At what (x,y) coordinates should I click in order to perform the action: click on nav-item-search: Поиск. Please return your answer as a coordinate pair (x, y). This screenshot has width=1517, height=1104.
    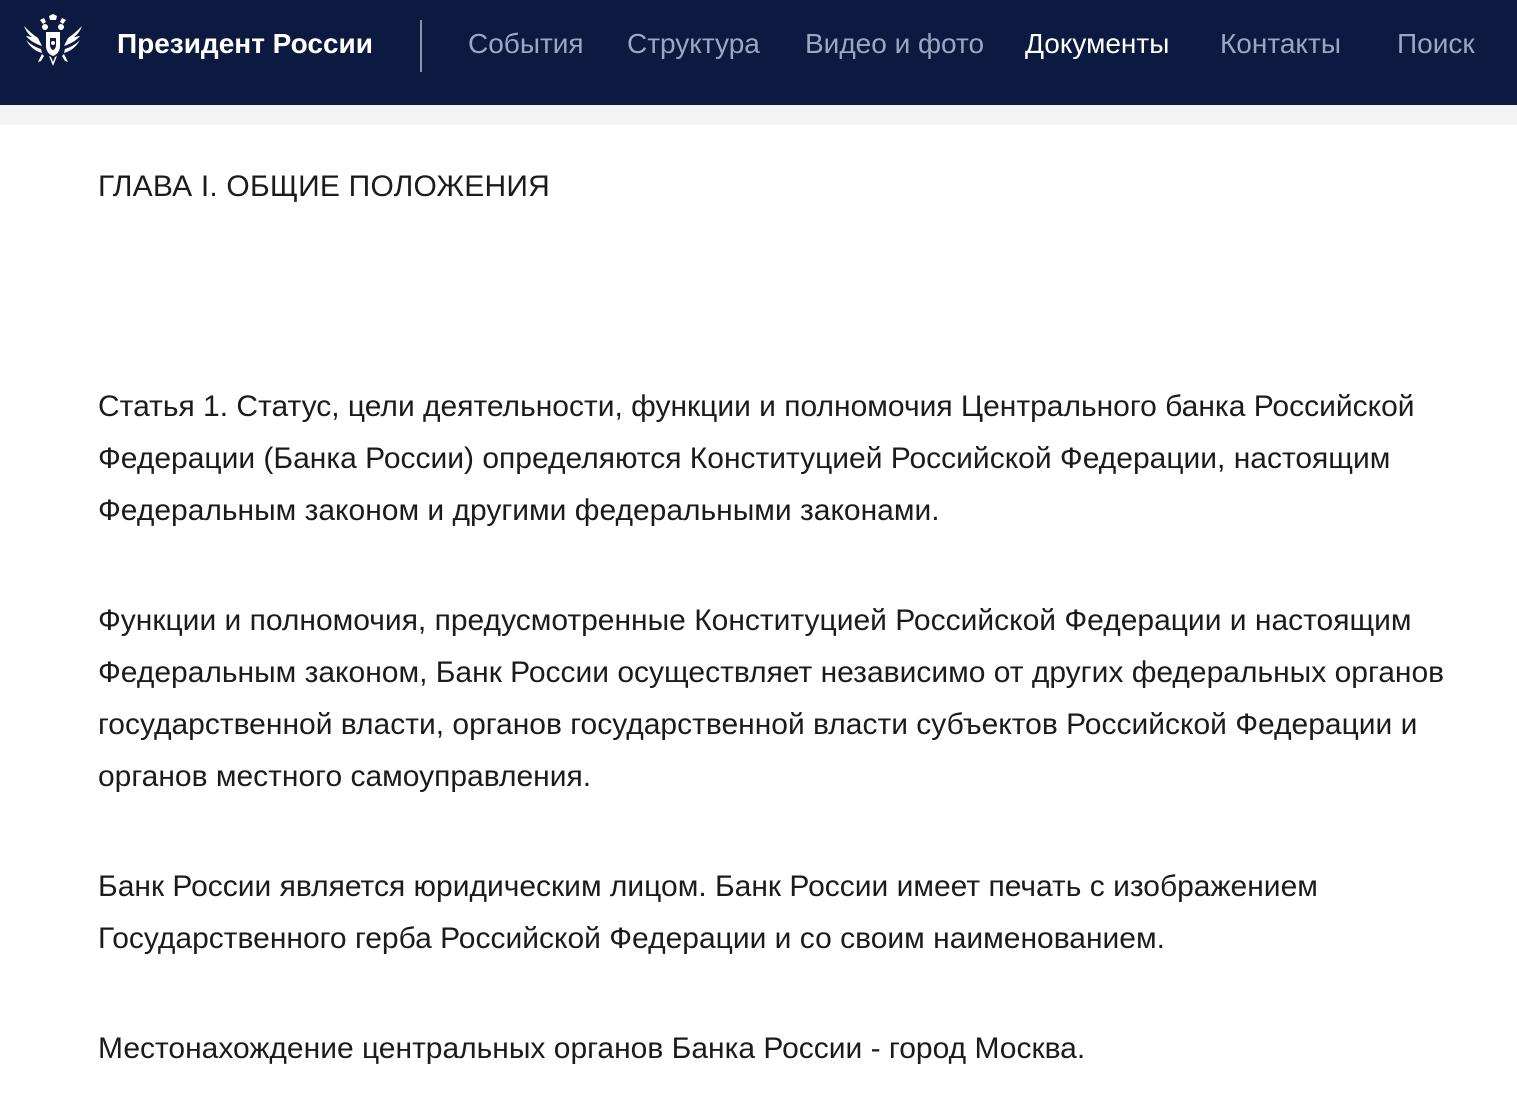
    Looking at the image, I should click on (1436, 44).